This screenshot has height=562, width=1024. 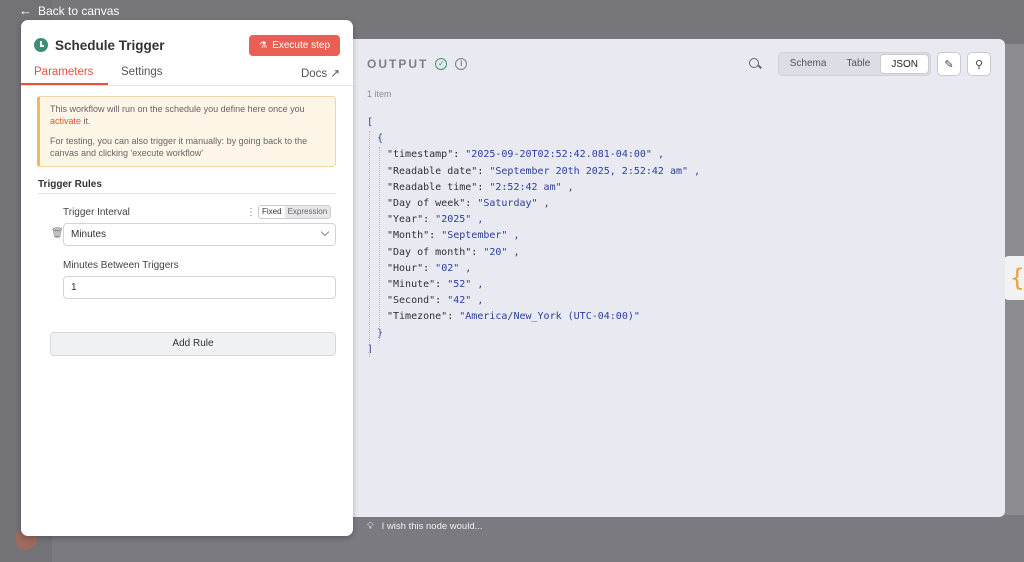 What do you see at coordinates (808, 64) in the screenshot?
I see `view-schema: Schema` at bounding box center [808, 64].